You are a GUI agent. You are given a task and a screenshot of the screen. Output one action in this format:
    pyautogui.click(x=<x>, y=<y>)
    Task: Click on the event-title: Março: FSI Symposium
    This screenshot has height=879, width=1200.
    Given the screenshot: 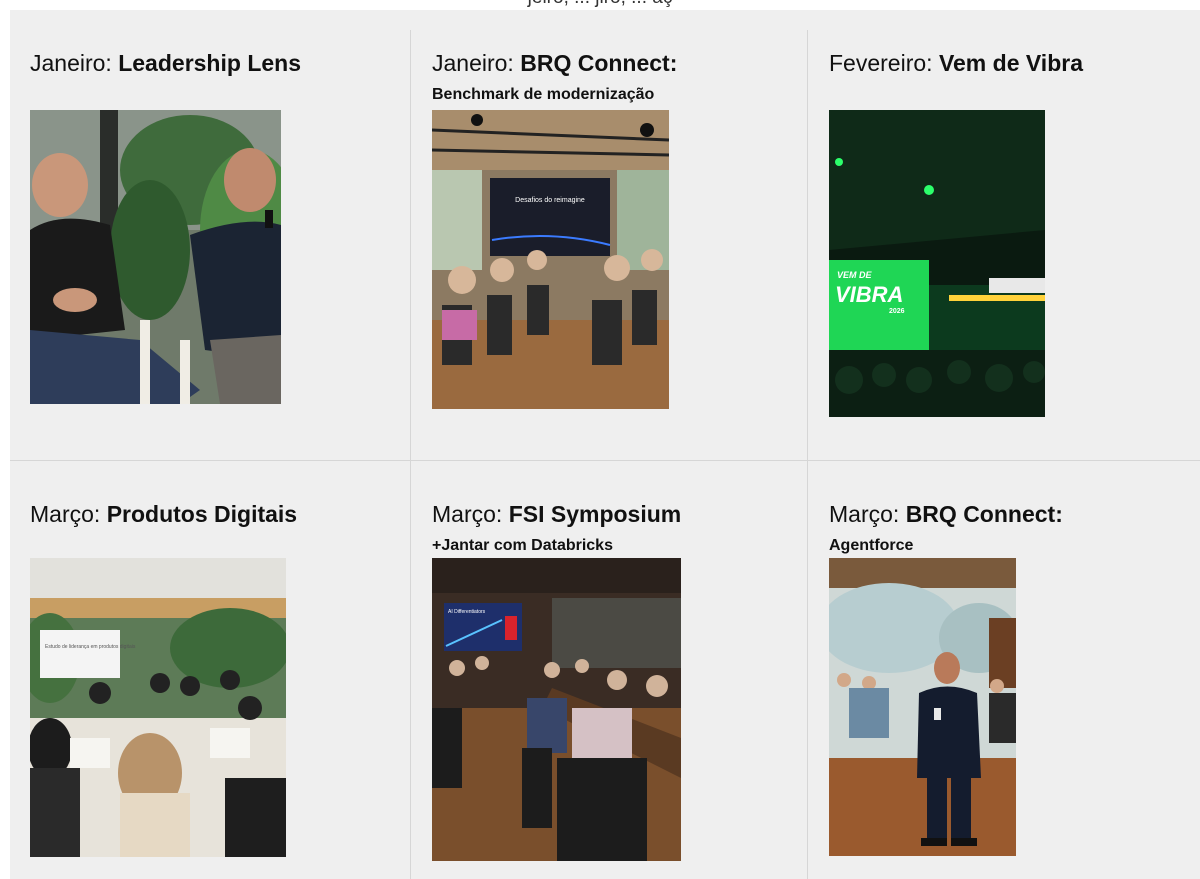 What is the action you would take?
    pyautogui.click(x=556, y=514)
    